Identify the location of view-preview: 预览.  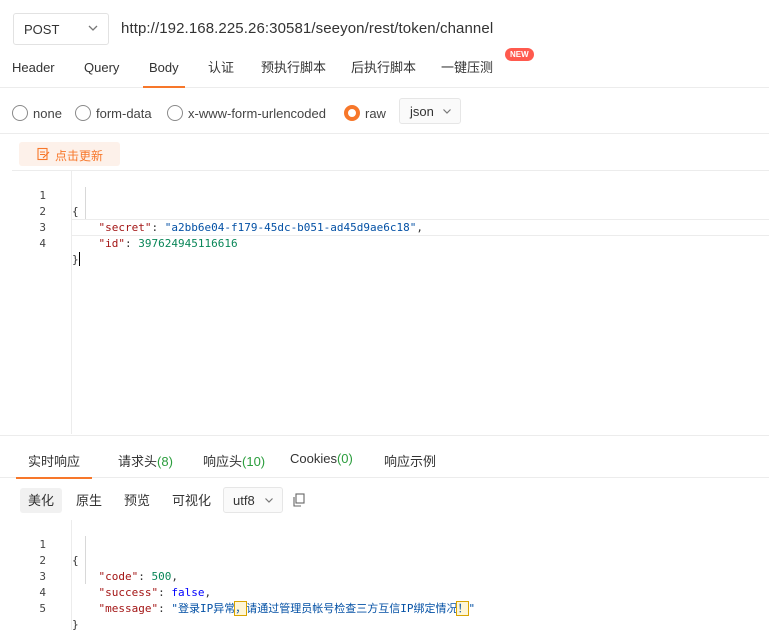
(137, 500).